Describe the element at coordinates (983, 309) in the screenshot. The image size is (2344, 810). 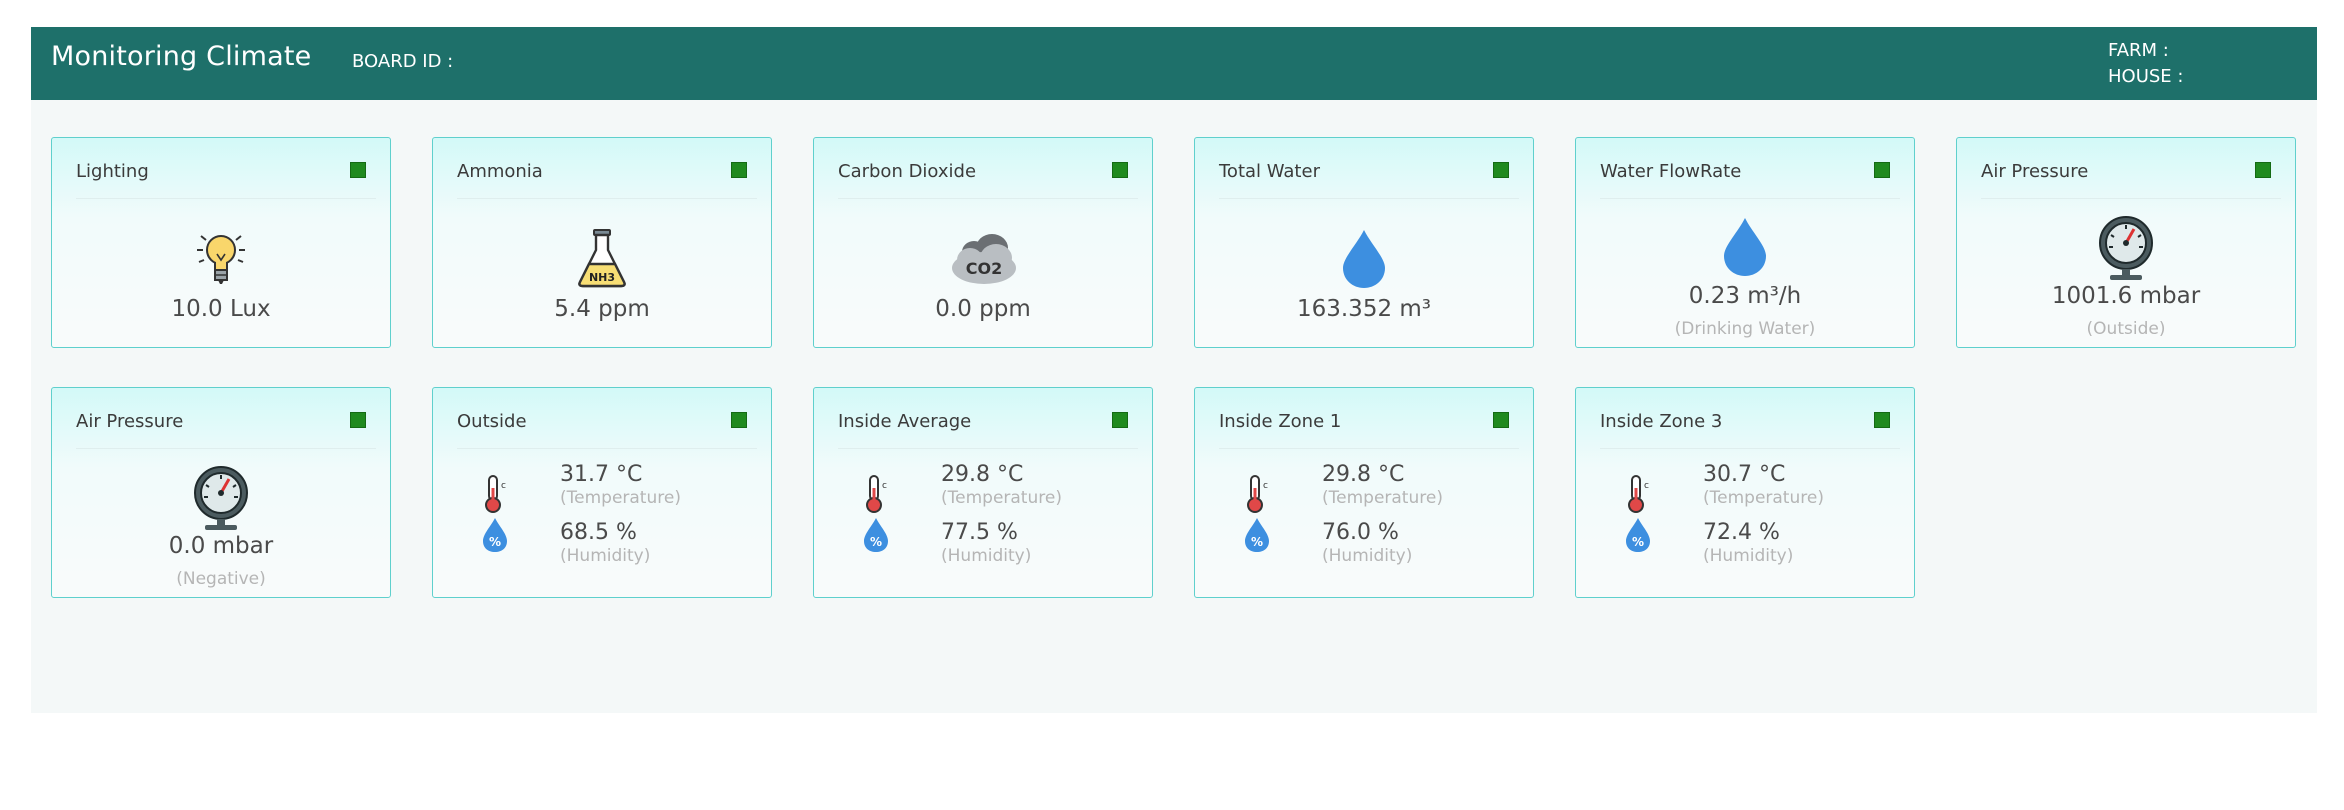
I see `co2-value: 0.0 ppm` at that location.